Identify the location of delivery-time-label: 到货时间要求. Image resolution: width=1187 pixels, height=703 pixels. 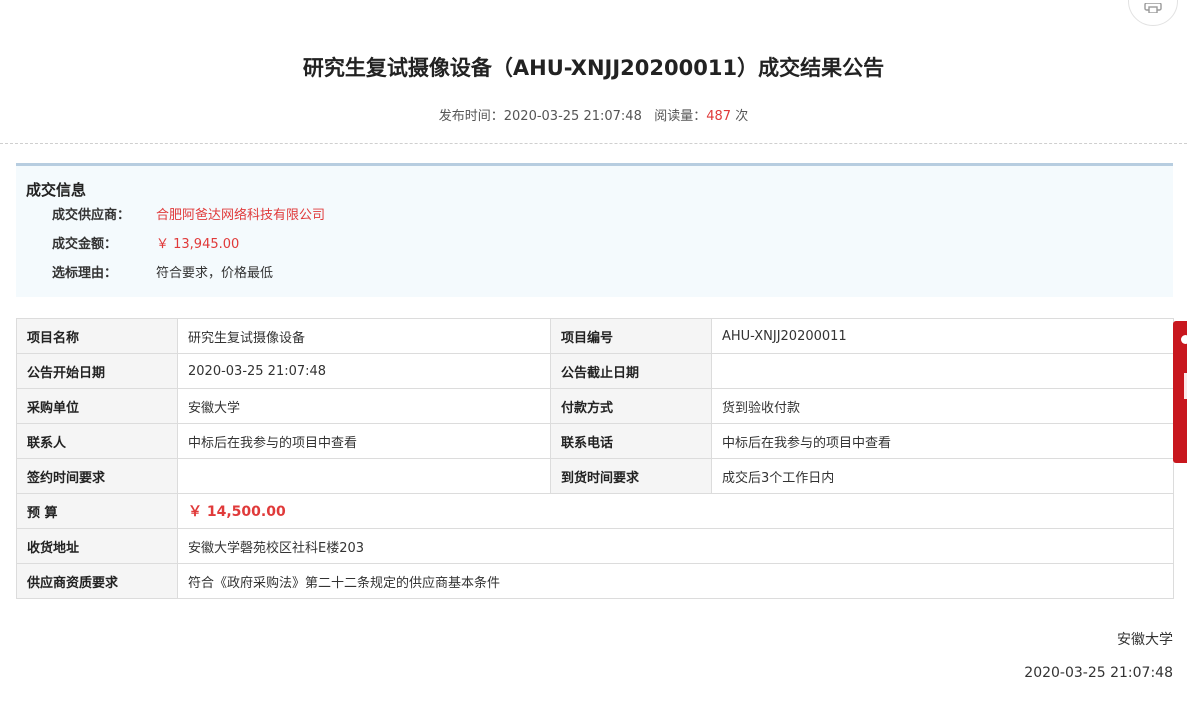
(631, 476).